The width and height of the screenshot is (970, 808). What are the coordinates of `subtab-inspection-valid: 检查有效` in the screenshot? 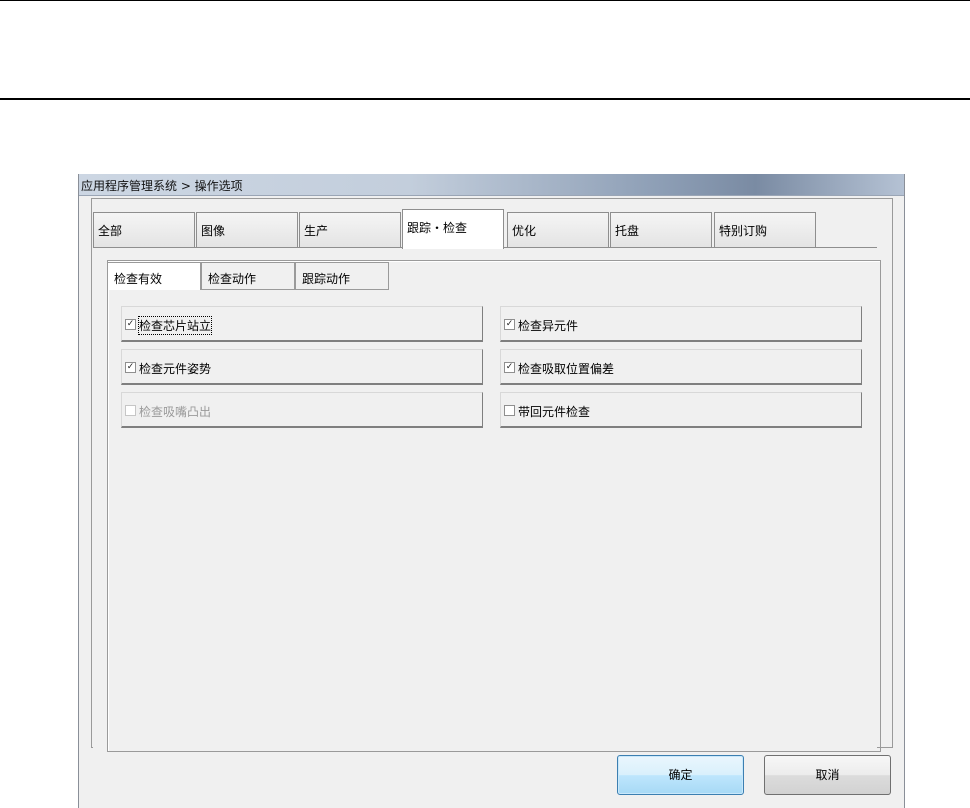 It's located at (154, 276).